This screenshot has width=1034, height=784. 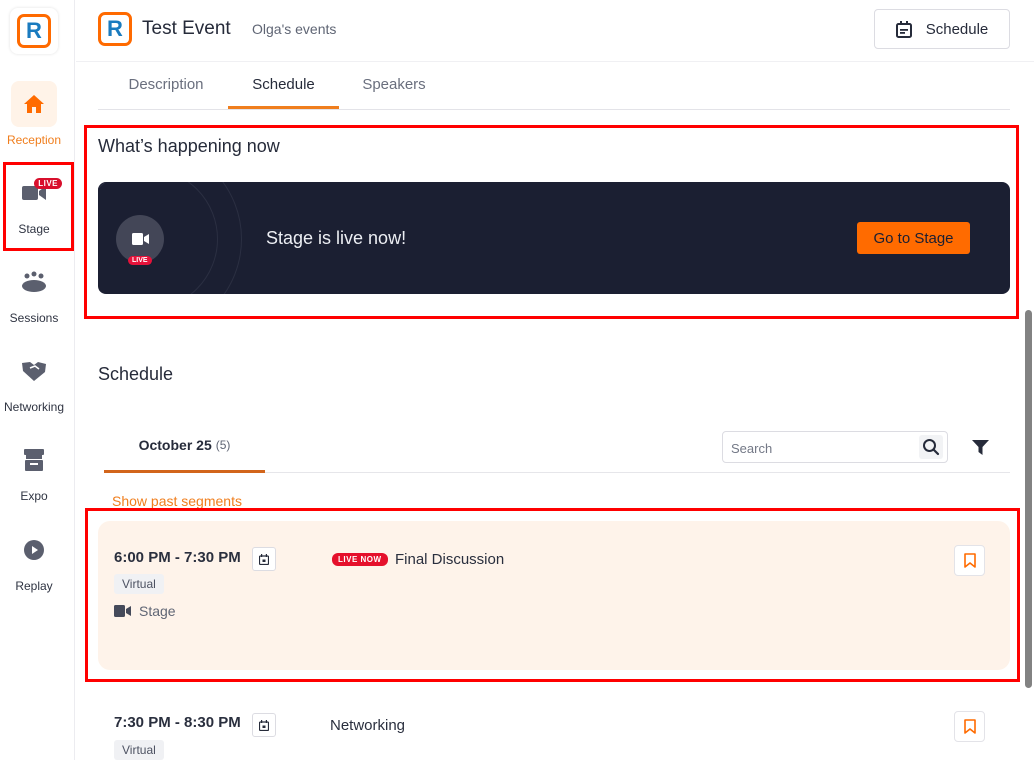 I want to click on logo-r-icon: R, so click(x=34, y=31).